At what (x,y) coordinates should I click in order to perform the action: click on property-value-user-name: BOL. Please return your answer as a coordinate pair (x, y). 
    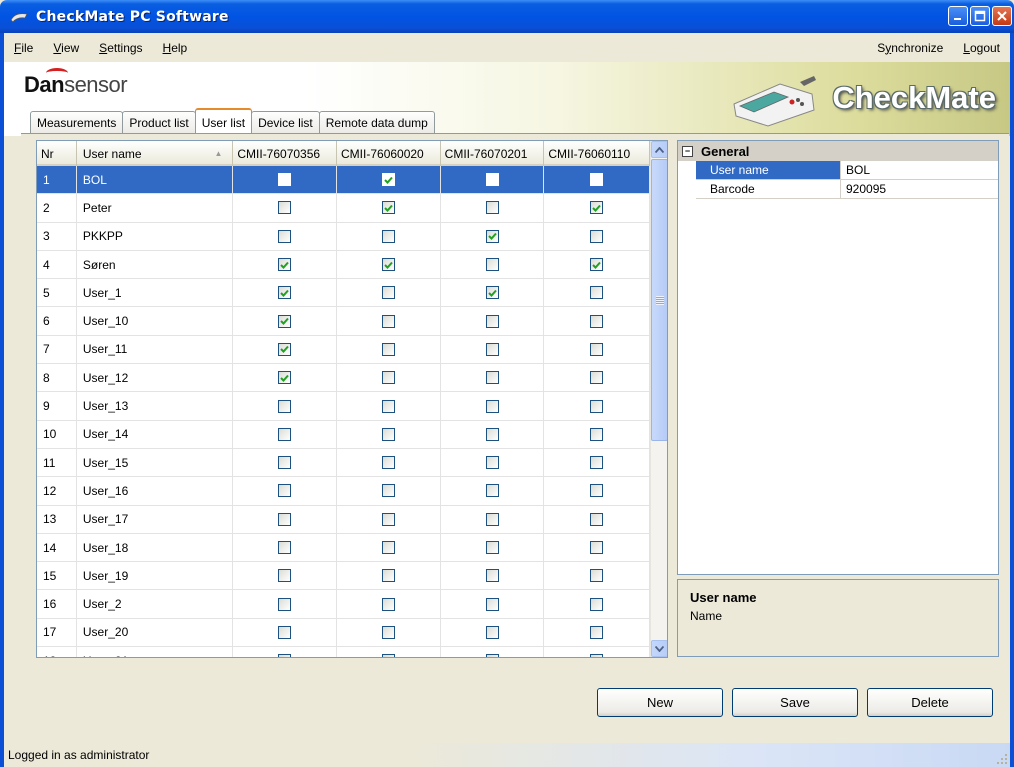
    Looking at the image, I should click on (919, 170).